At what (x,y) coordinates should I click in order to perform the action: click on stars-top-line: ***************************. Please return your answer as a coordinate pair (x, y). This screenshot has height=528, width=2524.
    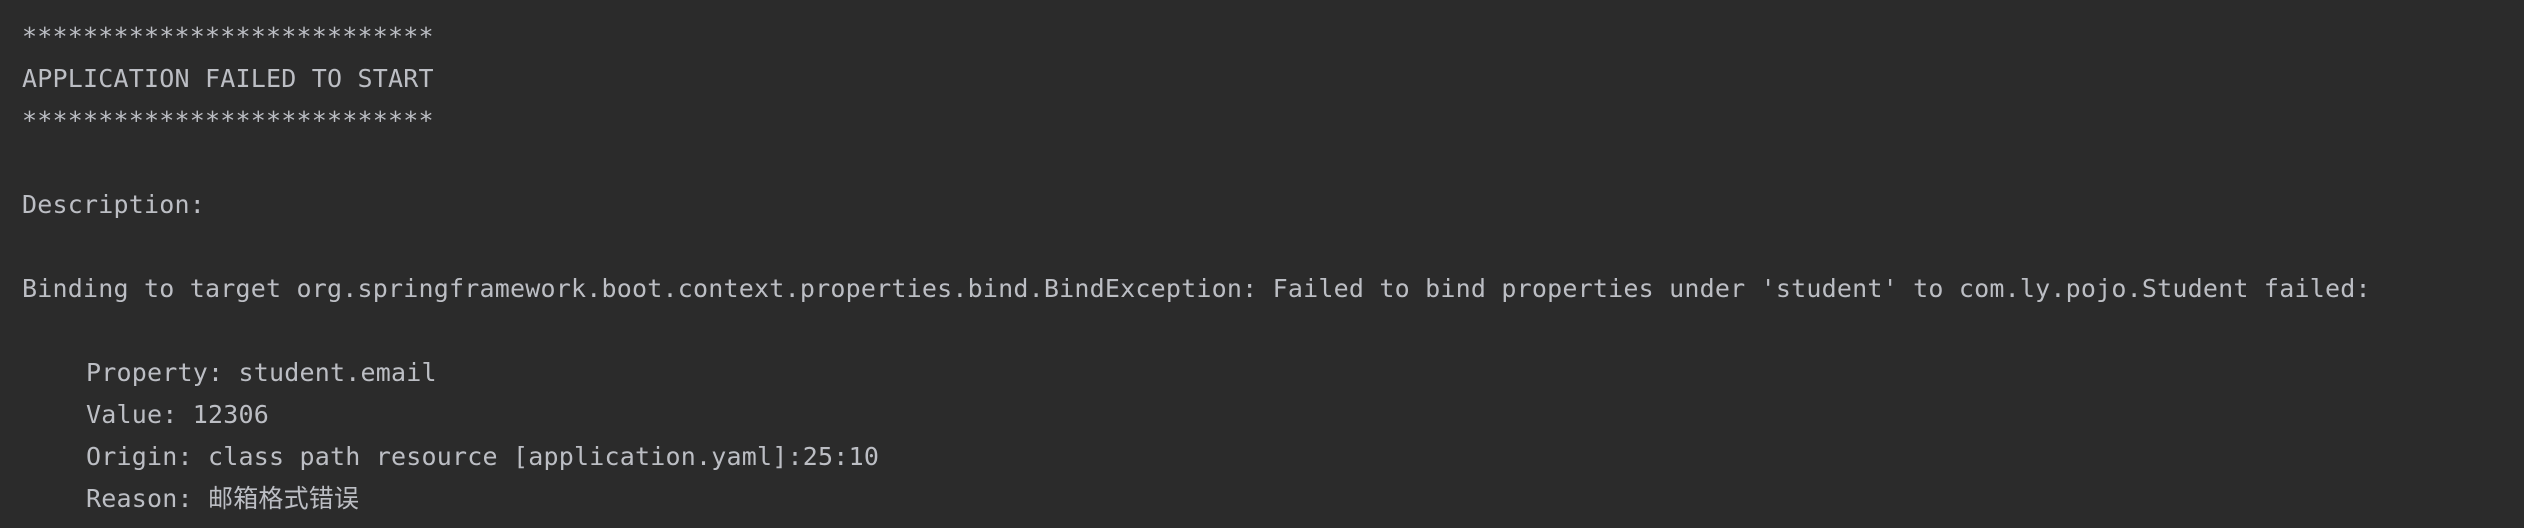
    Looking at the image, I should click on (228, 36).